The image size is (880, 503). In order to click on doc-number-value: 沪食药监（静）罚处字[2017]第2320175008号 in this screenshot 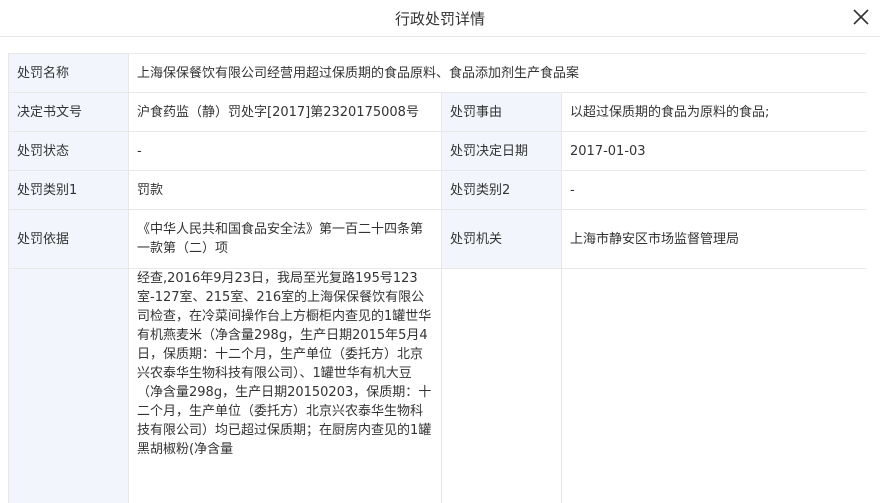, I will do `click(285, 112)`.